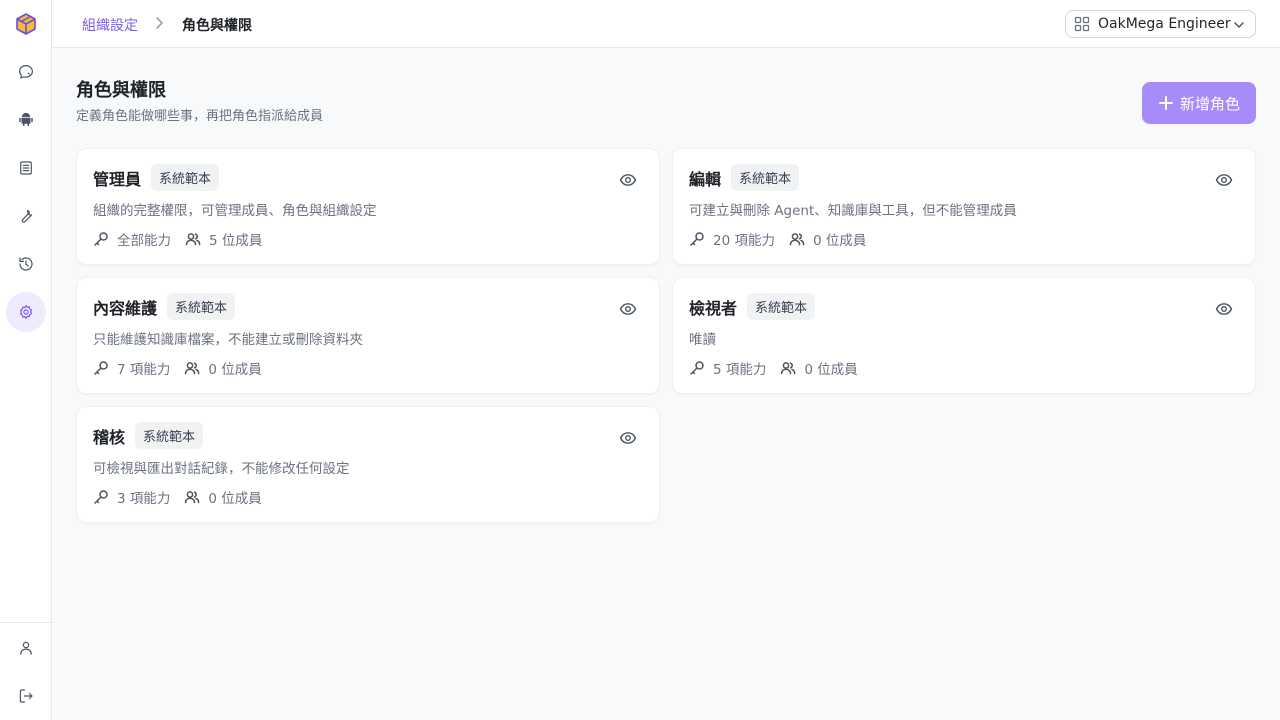  Describe the element at coordinates (121, 90) in the screenshot. I see `page-title: 角色與權限` at that location.